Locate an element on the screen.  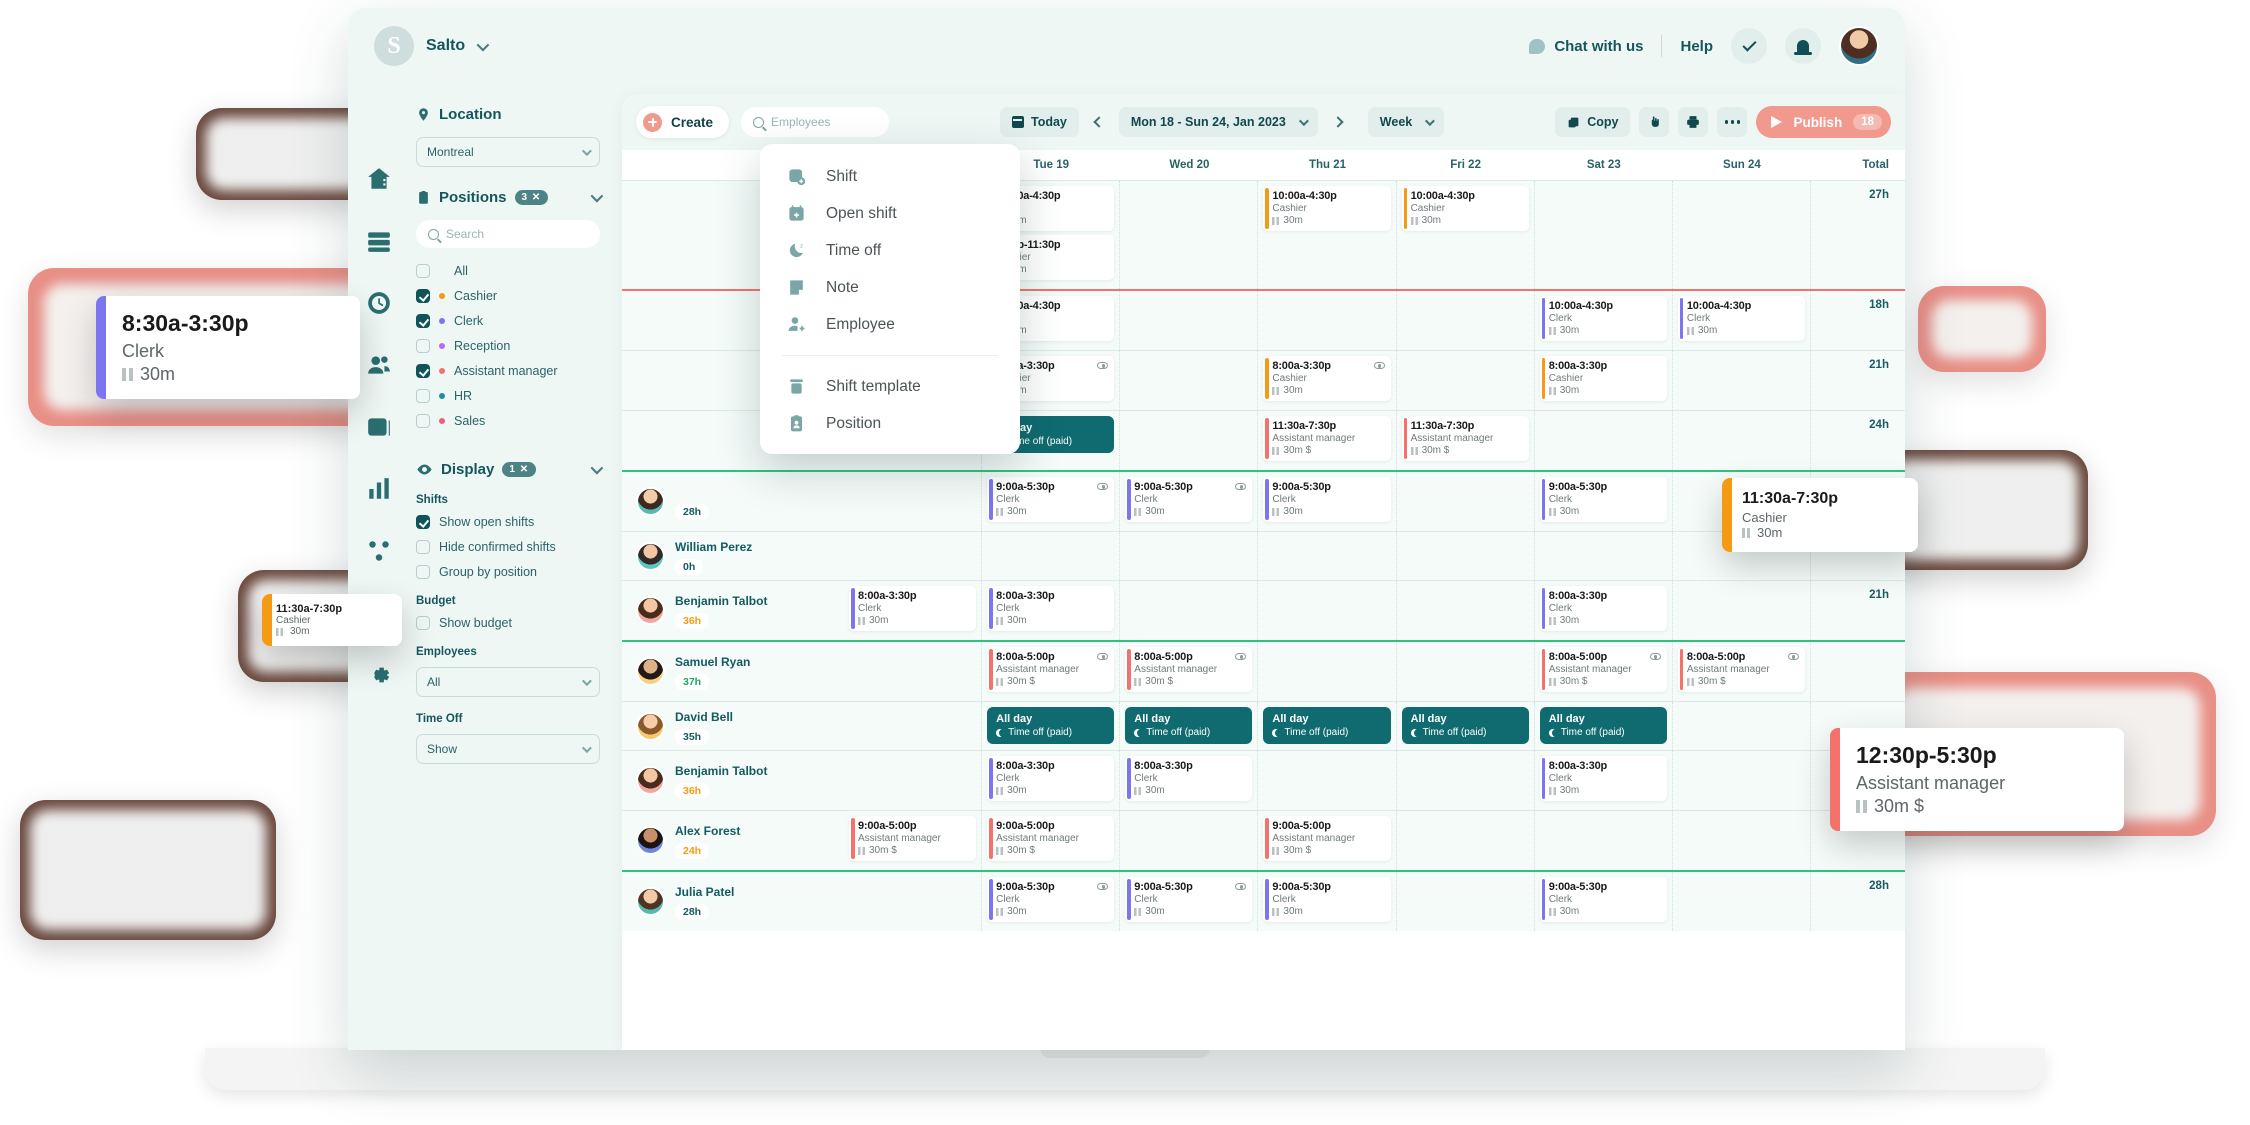
settings-icon is located at coordinates (379, 675).